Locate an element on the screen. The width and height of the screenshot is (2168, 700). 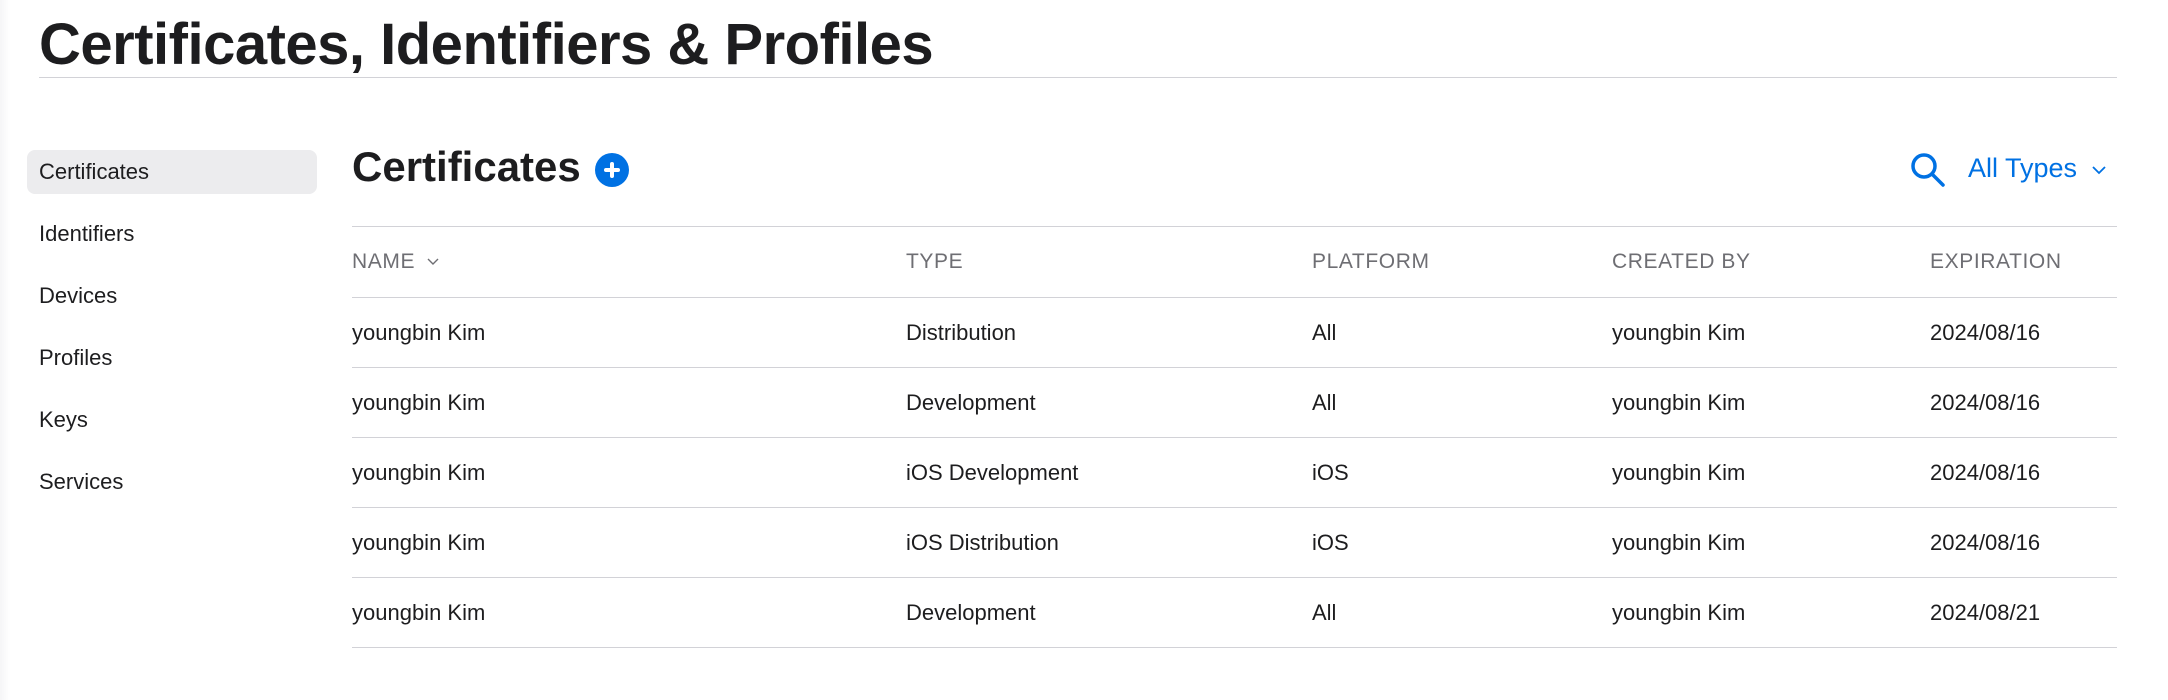
sidebar-item-services: Services is located at coordinates (172, 482).